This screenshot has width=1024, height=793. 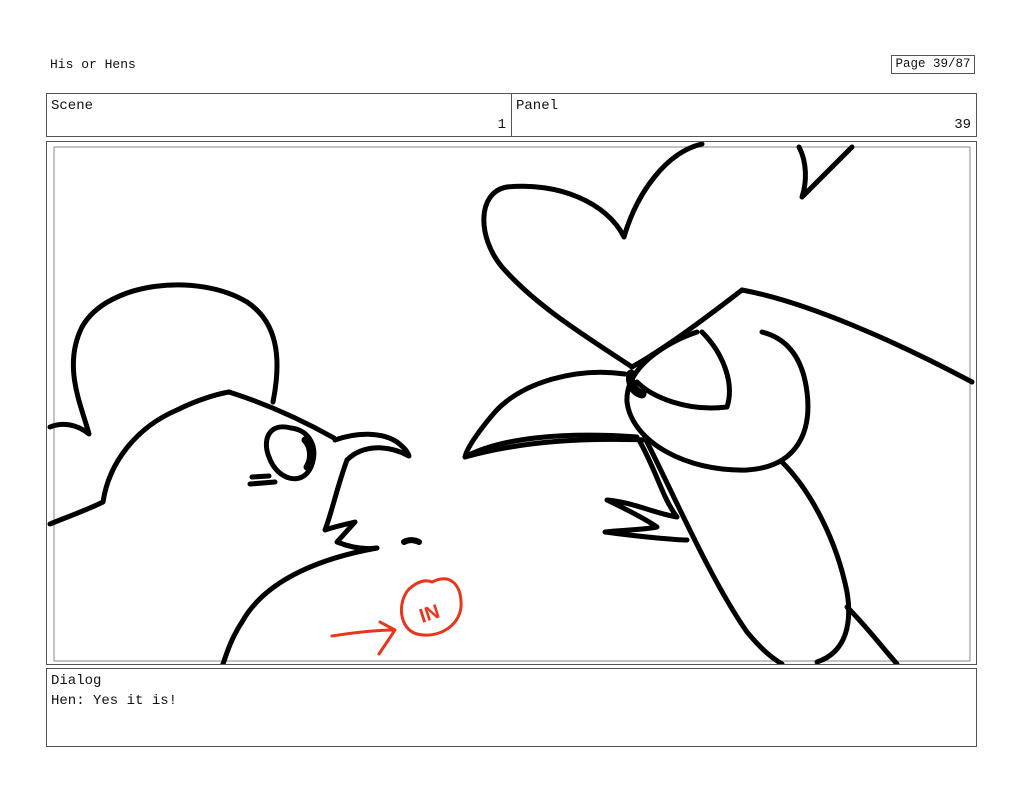 What do you see at coordinates (511, 707) in the screenshot?
I see `dialog-box: Dialog Hen: Yes it is!` at bounding box center [511, 707].